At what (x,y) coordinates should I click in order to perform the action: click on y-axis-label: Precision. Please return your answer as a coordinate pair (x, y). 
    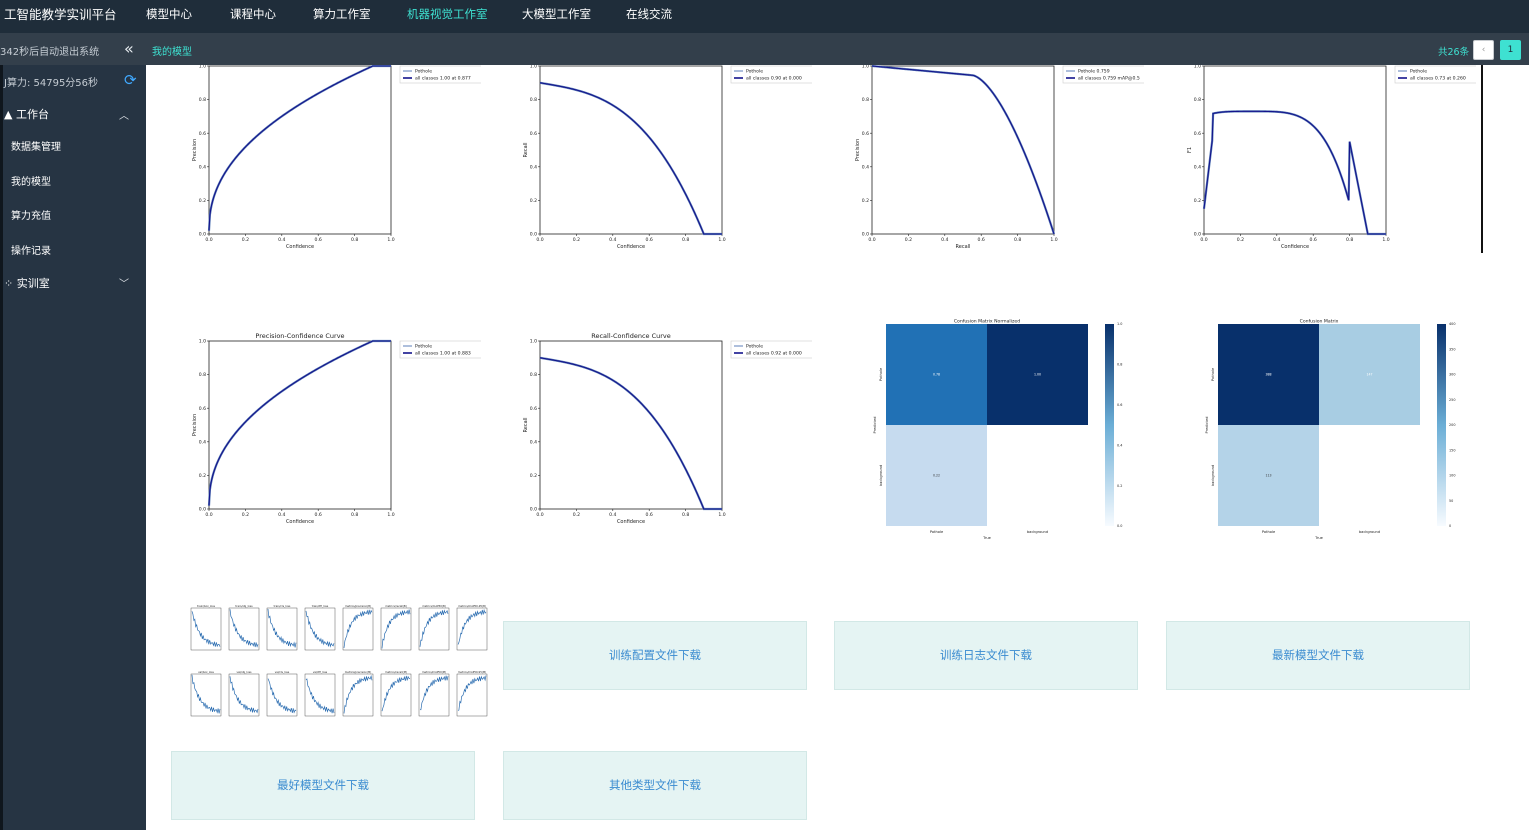
    Looking at the image, I should click on (195, 150).